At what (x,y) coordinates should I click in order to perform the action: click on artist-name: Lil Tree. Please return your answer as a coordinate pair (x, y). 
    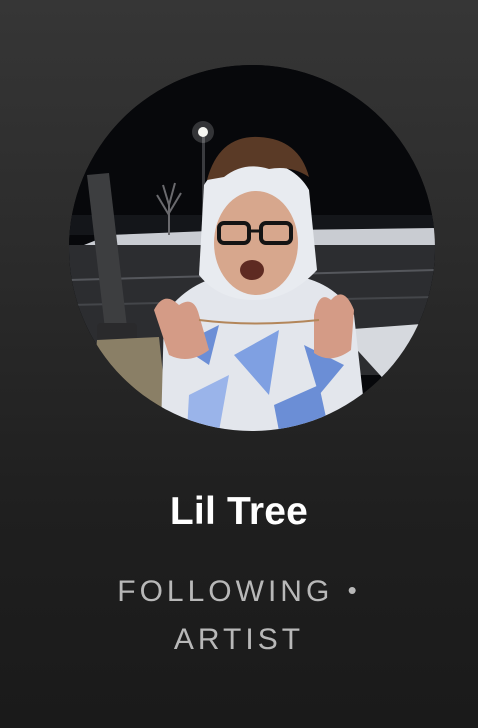
    Looking at the image, I should click on (239, 511).